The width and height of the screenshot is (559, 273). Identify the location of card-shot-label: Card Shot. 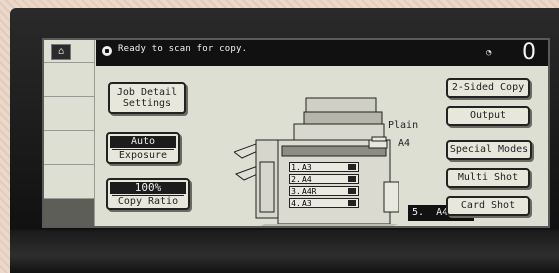
(488, 205).